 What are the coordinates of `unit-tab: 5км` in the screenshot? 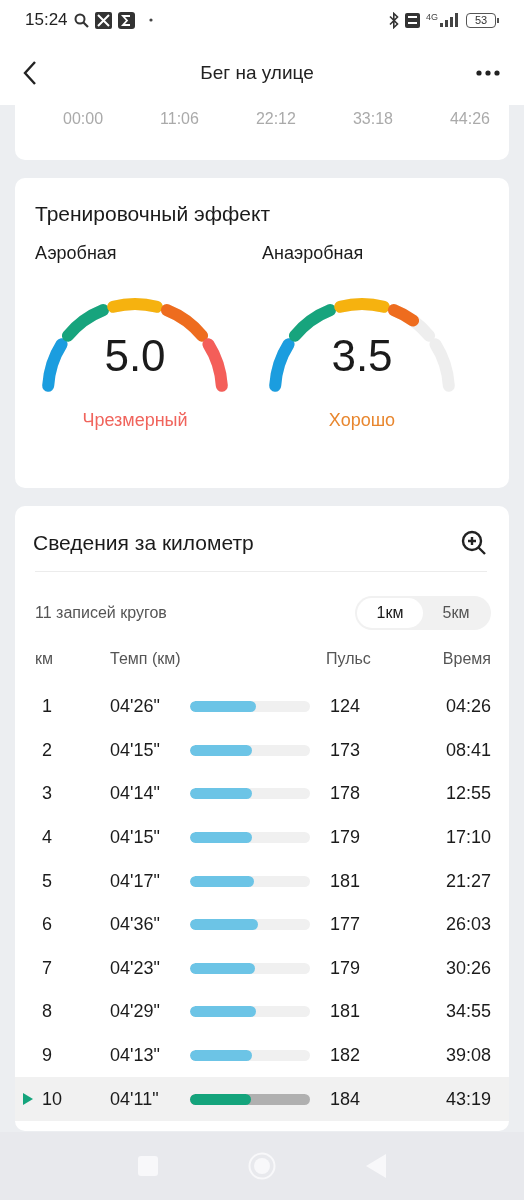 It's located at (456, 613).